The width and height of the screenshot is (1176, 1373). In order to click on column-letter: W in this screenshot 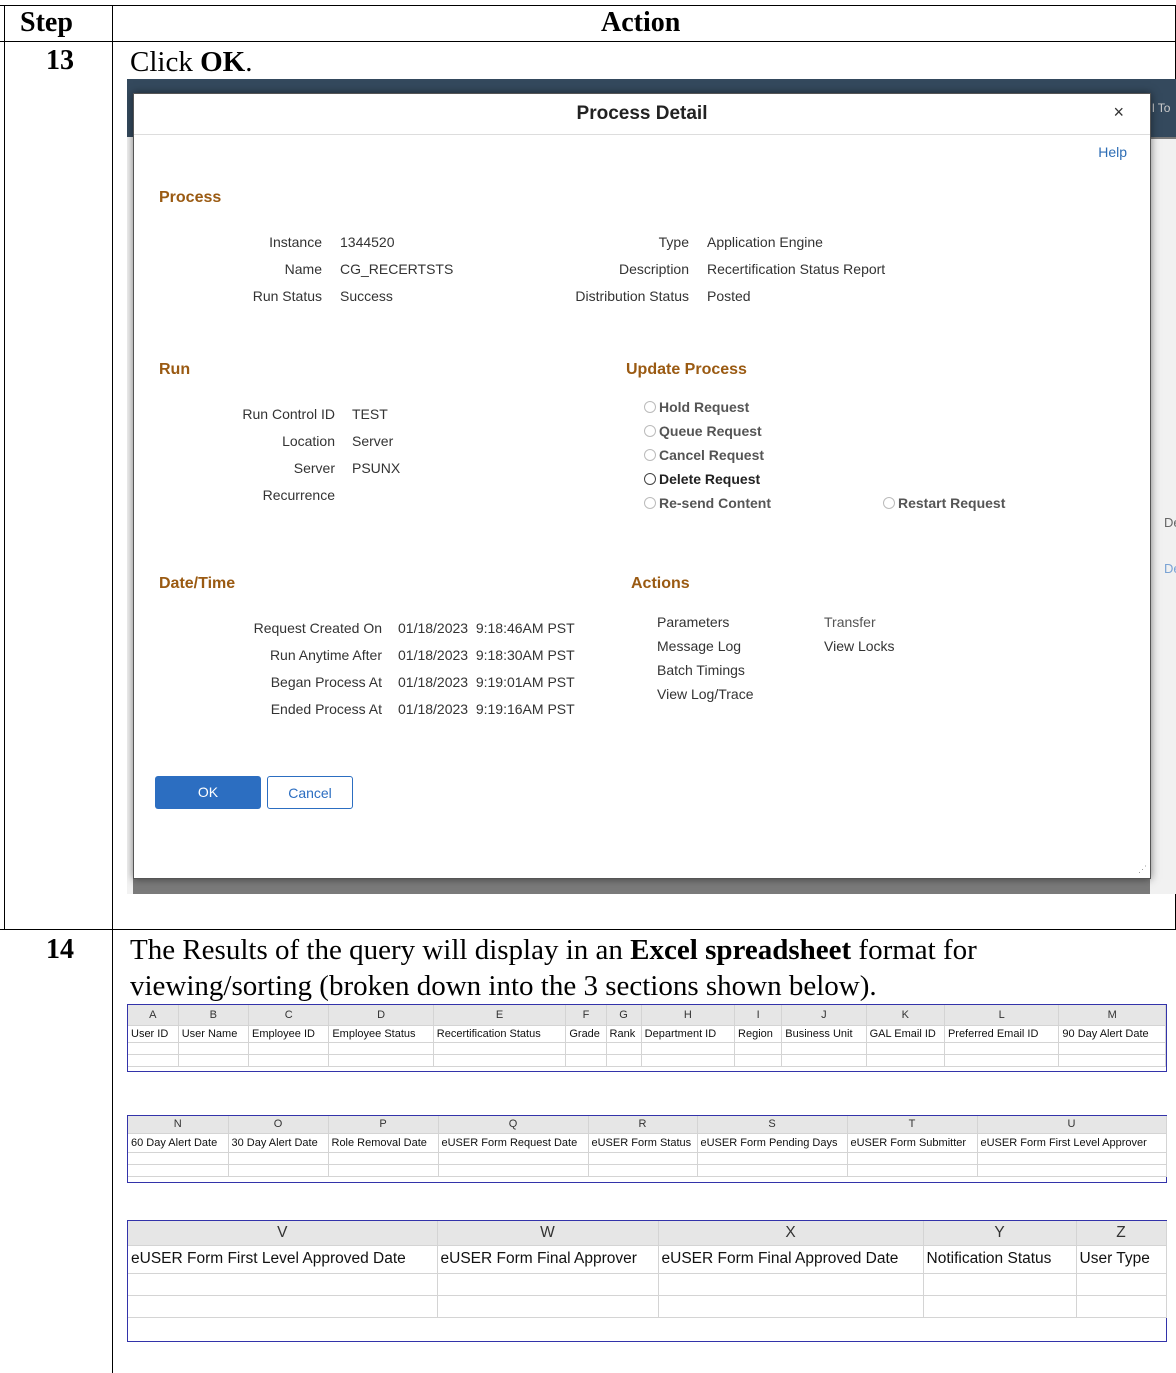, I will do `click(548, 1233)`.